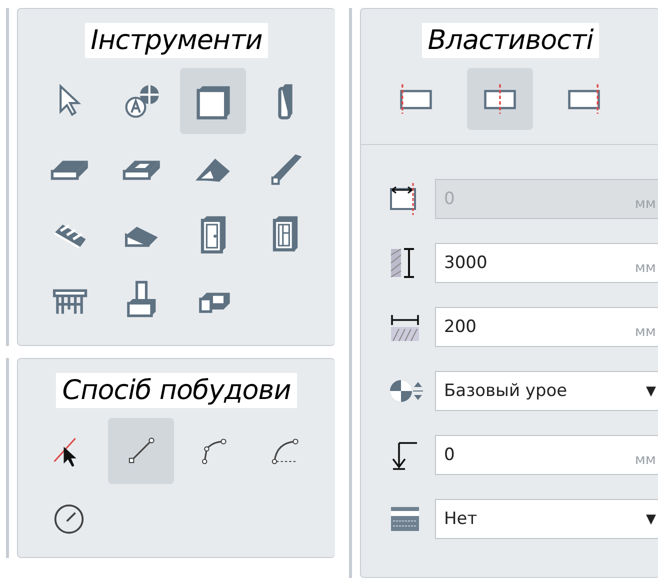  Describe the element at coordinates (546, 327) in the screenshot. I see `input-field: 200 мм` at that location.